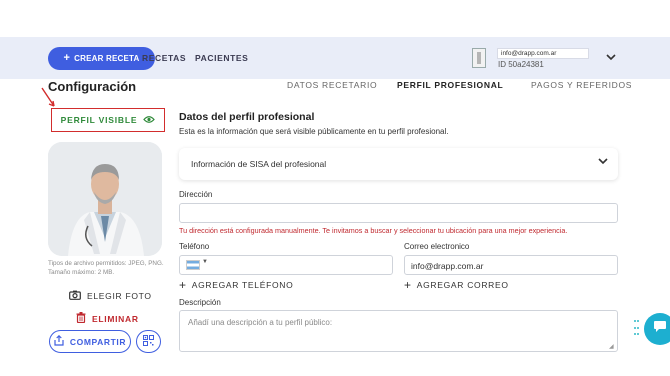 The height and width of the screenshot is (376, 670). I want to click on profile-photo, so click(105, 199).